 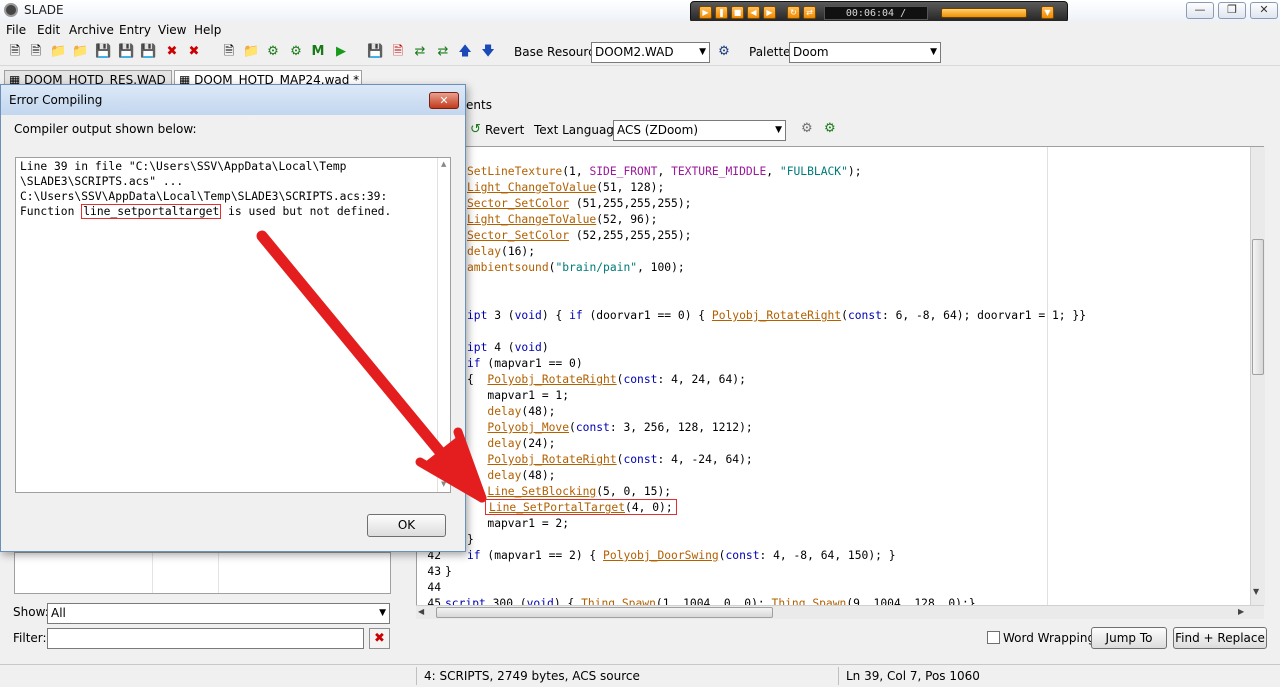 I want to click on save-all-icon: 💾, so click(x=148, y=52).